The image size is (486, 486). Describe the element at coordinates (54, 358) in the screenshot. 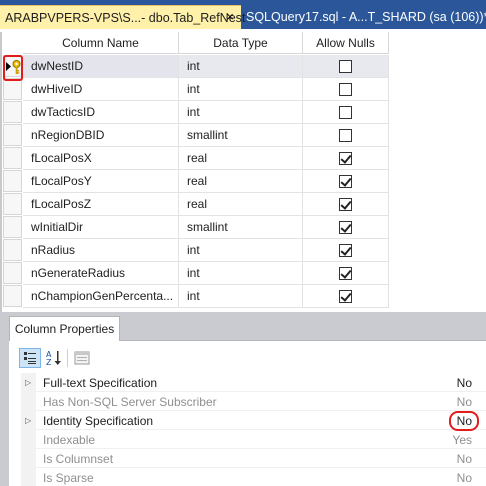

I see `alphabetical-icon: A Z` at that location.